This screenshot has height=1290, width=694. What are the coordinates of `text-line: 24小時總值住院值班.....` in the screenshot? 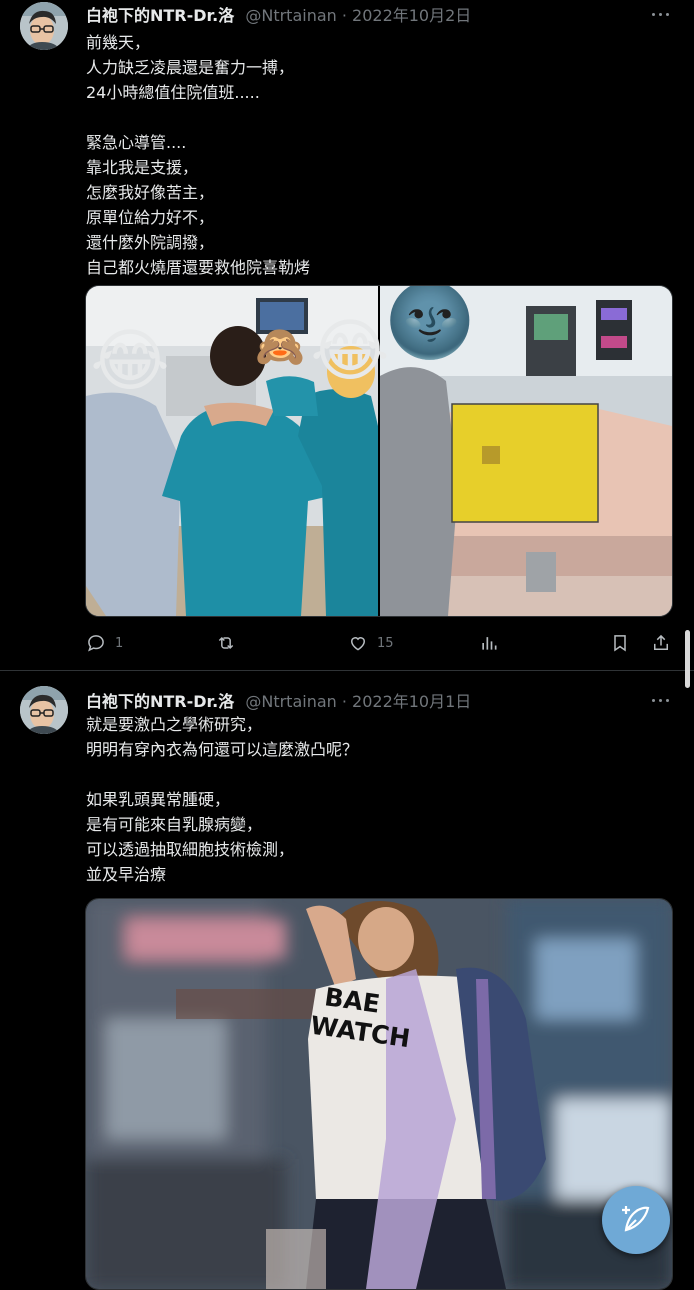 It's located at (173, 92).